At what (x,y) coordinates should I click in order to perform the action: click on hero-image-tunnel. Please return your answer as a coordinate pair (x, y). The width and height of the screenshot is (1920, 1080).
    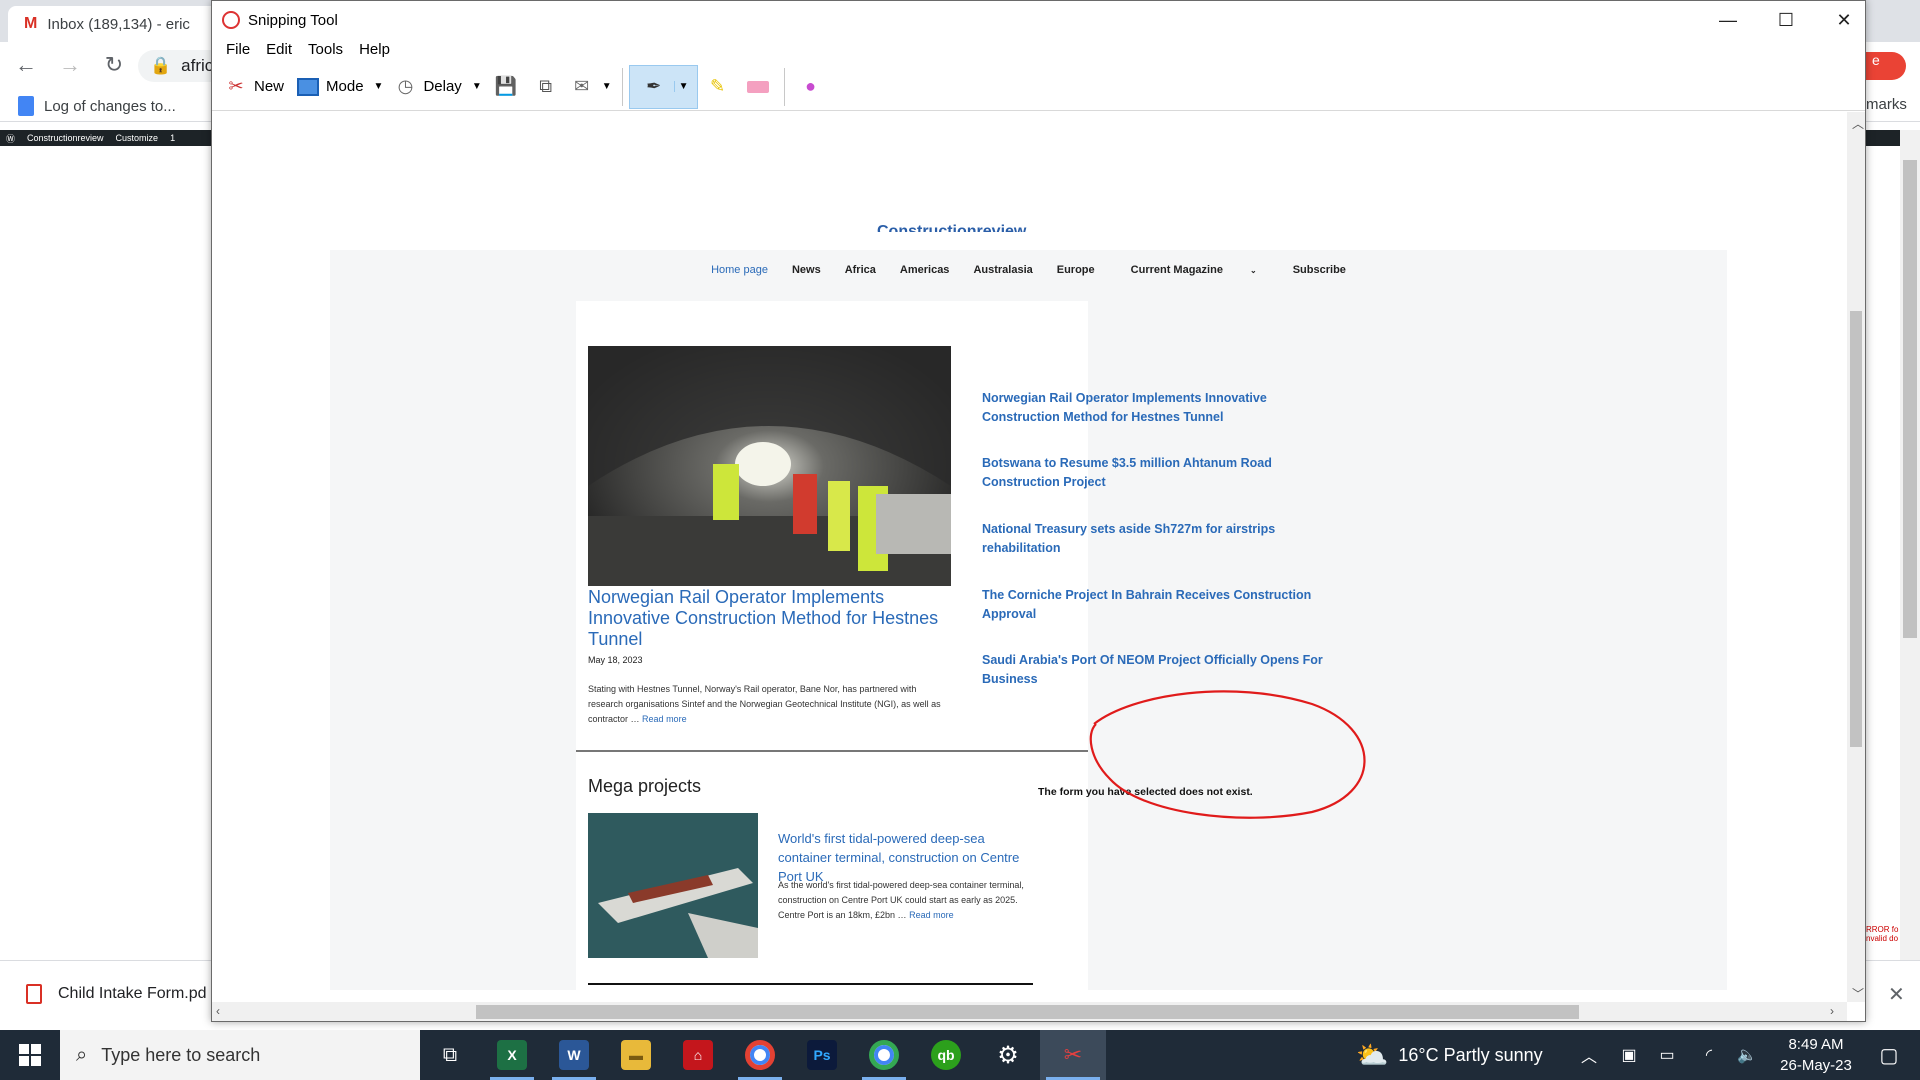
    Looking at the image, I should click on (769, 466).